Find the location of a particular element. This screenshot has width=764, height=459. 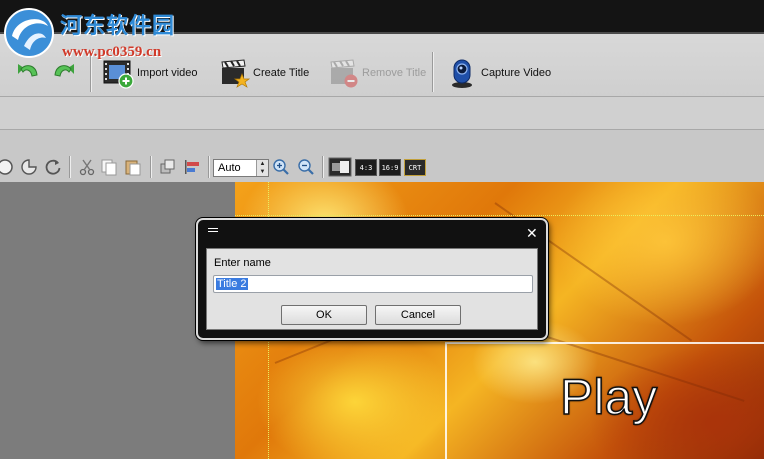

watermark-logo-icon is located at coordinates (29, 33).